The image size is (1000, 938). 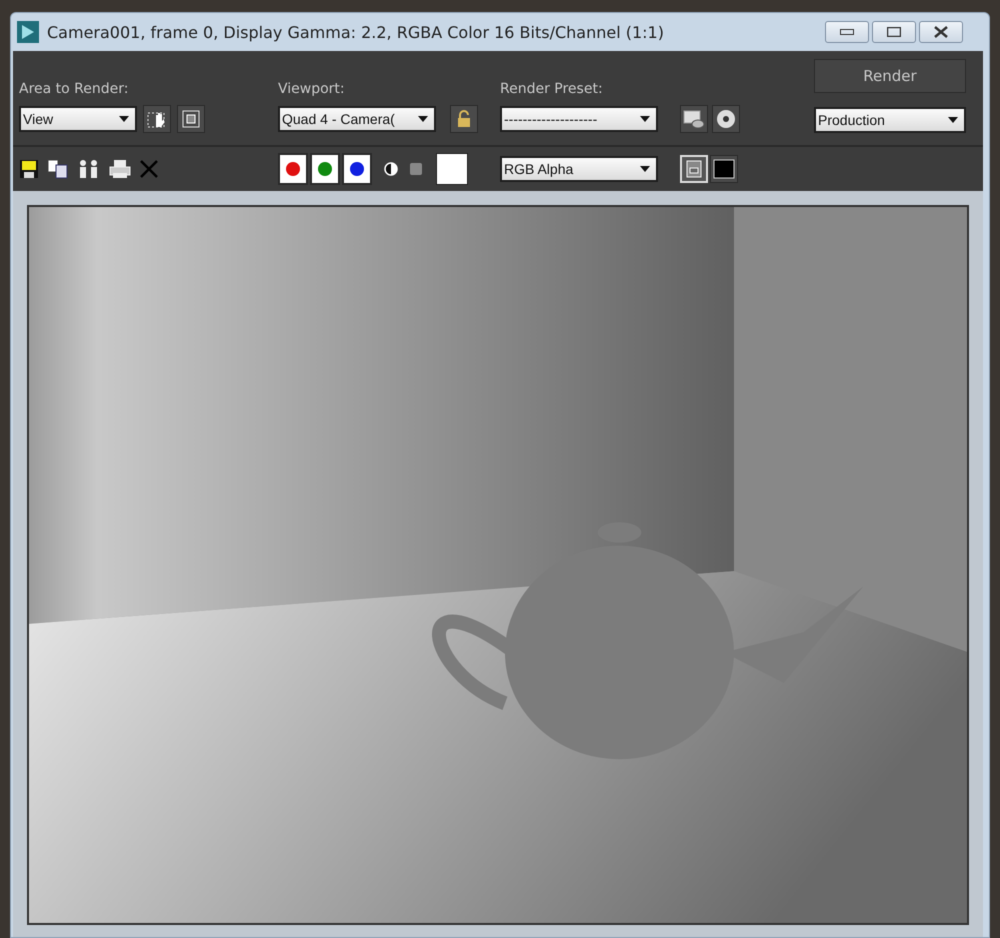 I want to click on edit-region-button, so click(x=157, y=119).